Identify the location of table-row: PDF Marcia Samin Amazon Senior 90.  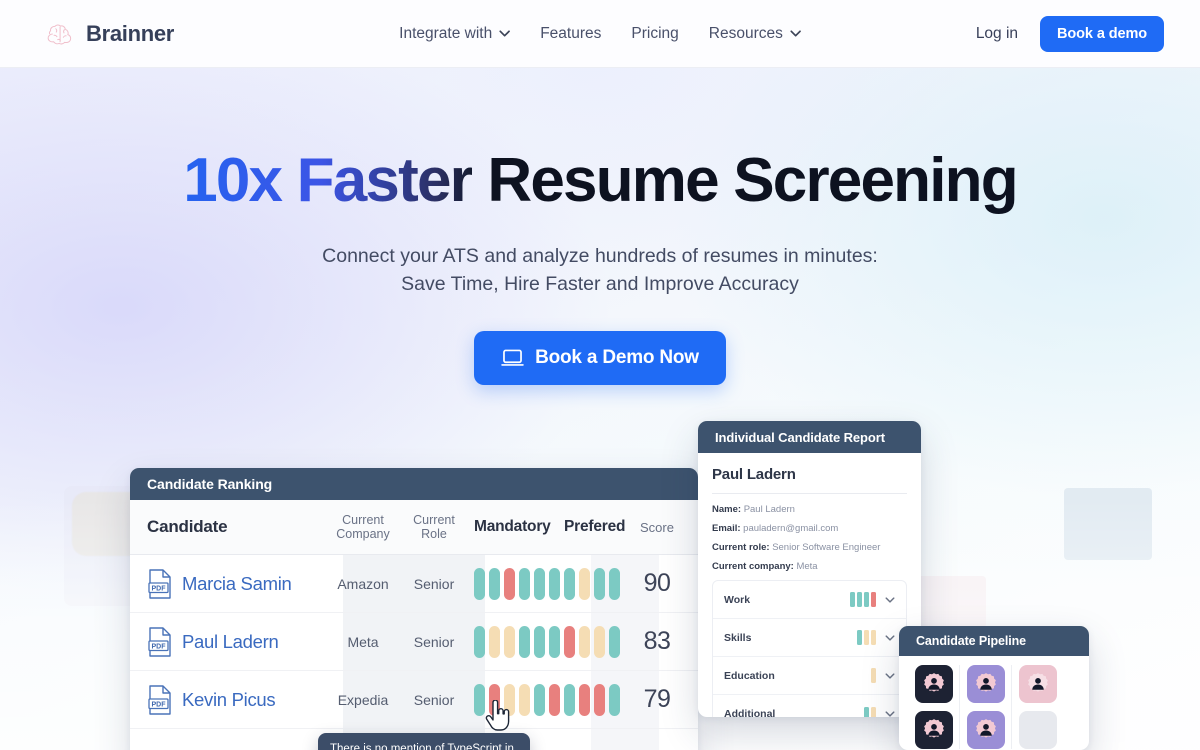
(414, 584).